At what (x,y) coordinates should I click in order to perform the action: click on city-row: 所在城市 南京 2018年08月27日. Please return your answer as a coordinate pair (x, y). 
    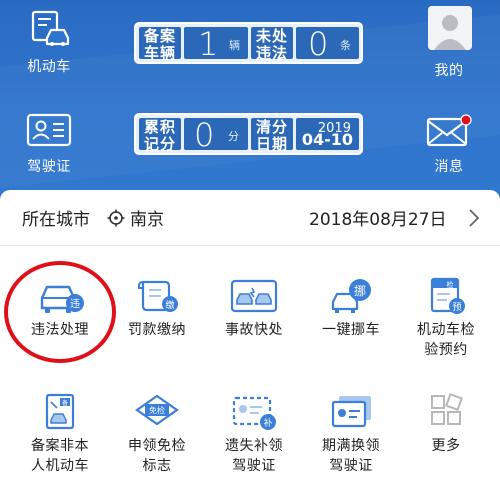
    Looking at the image, I should click on (250, 218).